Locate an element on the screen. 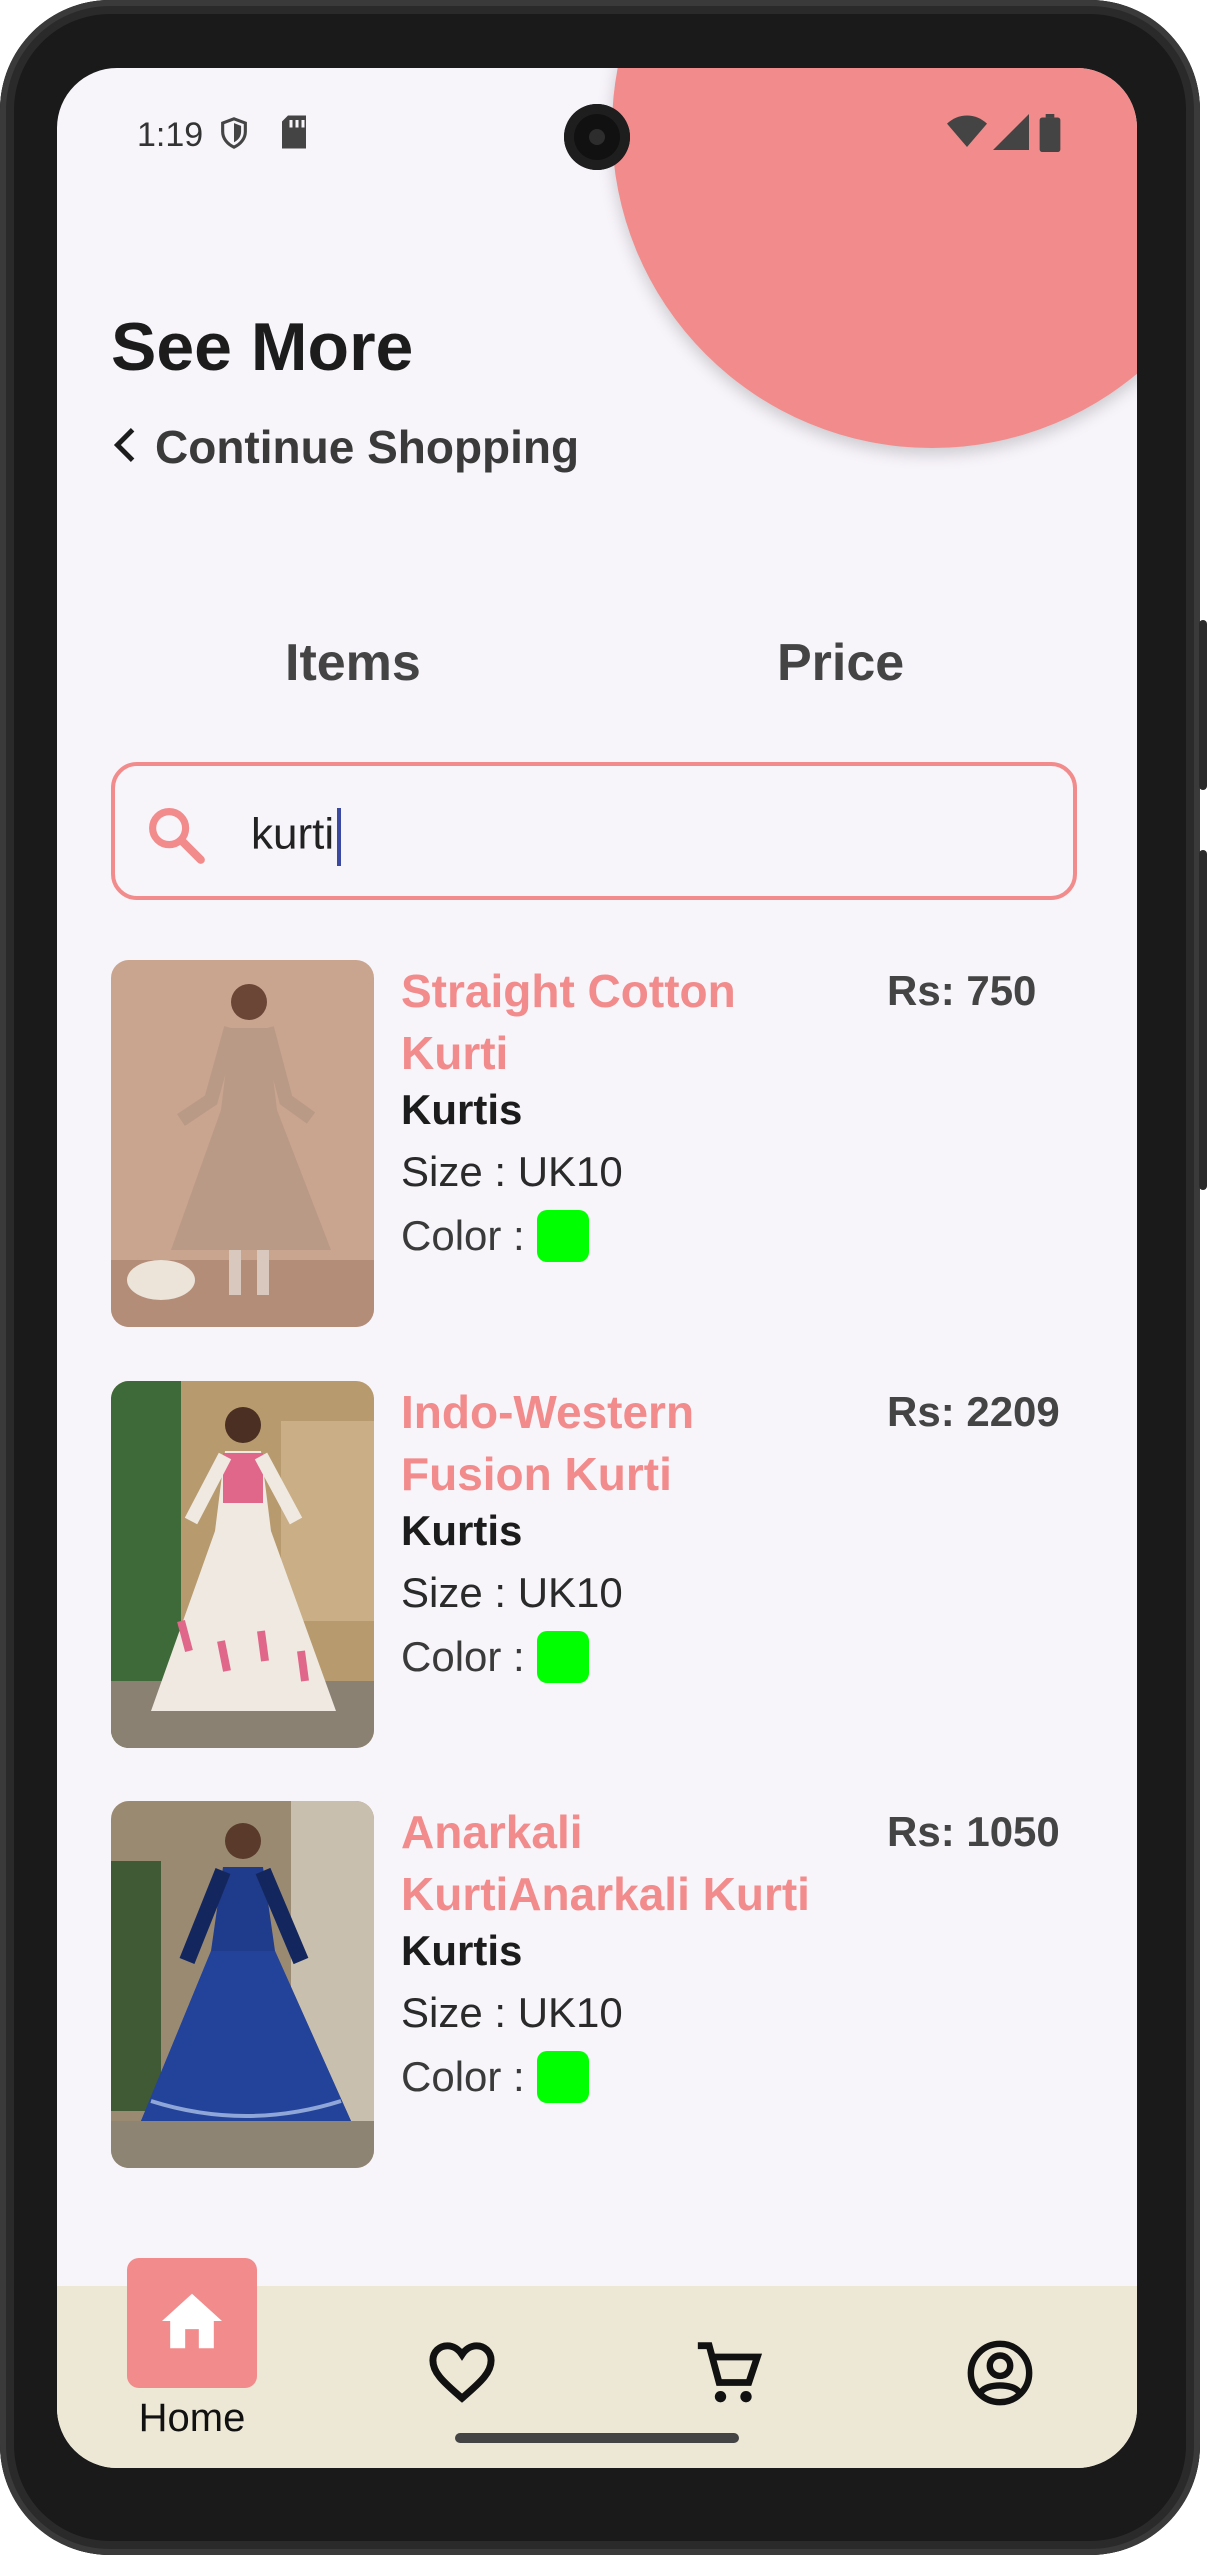  product-price: Rs: 2209 is located at coordinates (973, 1411).